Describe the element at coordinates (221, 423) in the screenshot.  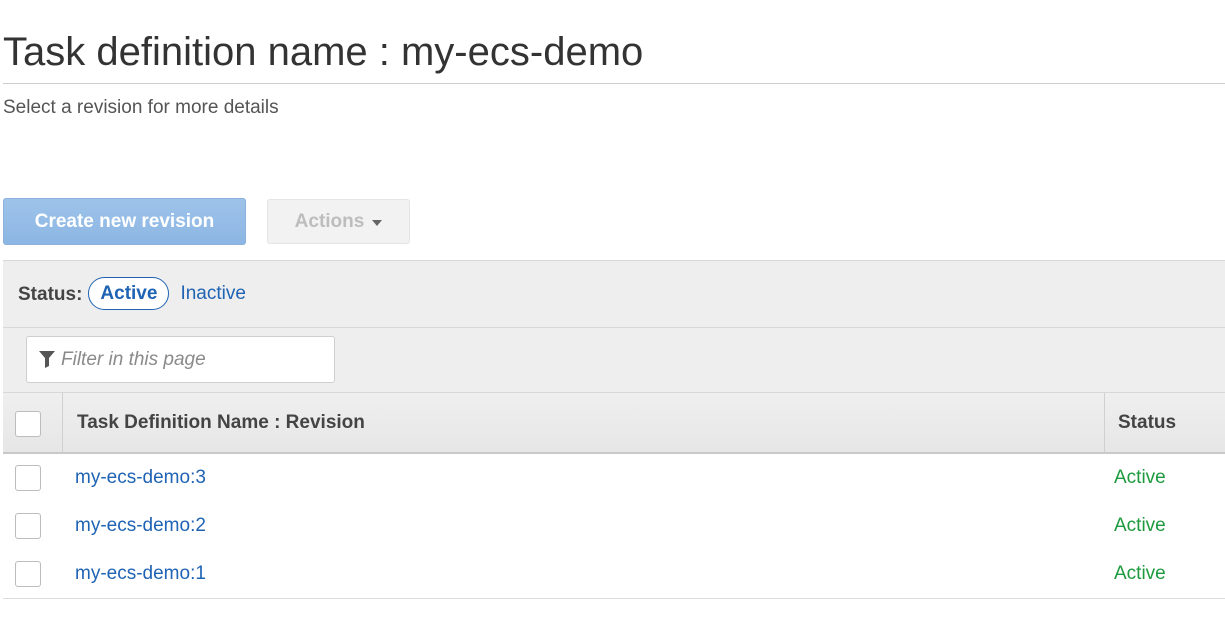
I see `column-header-name: Task Definition Name : Revision` at that location.